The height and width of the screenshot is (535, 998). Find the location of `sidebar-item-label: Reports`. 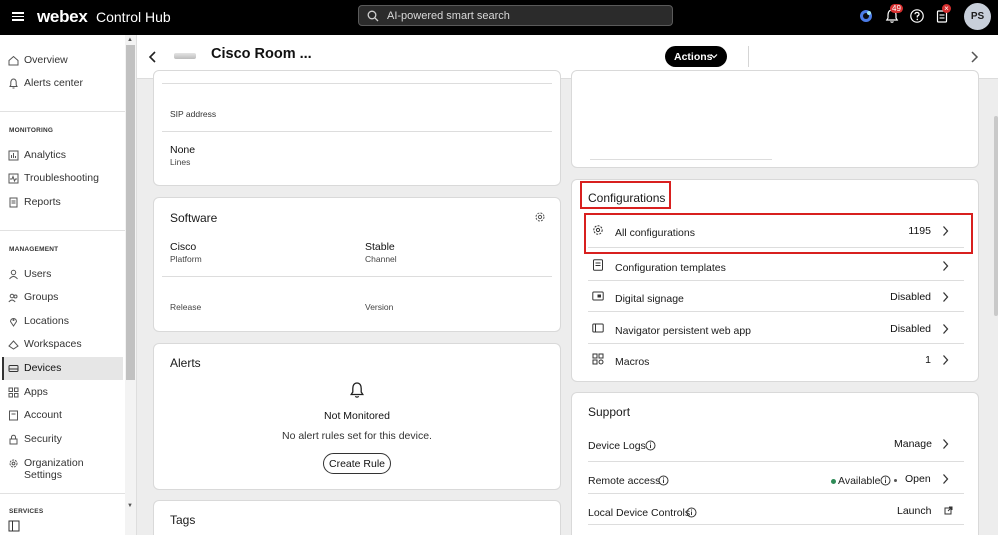

sidebar-item-label: Reports is located at coordinates (42, 202).